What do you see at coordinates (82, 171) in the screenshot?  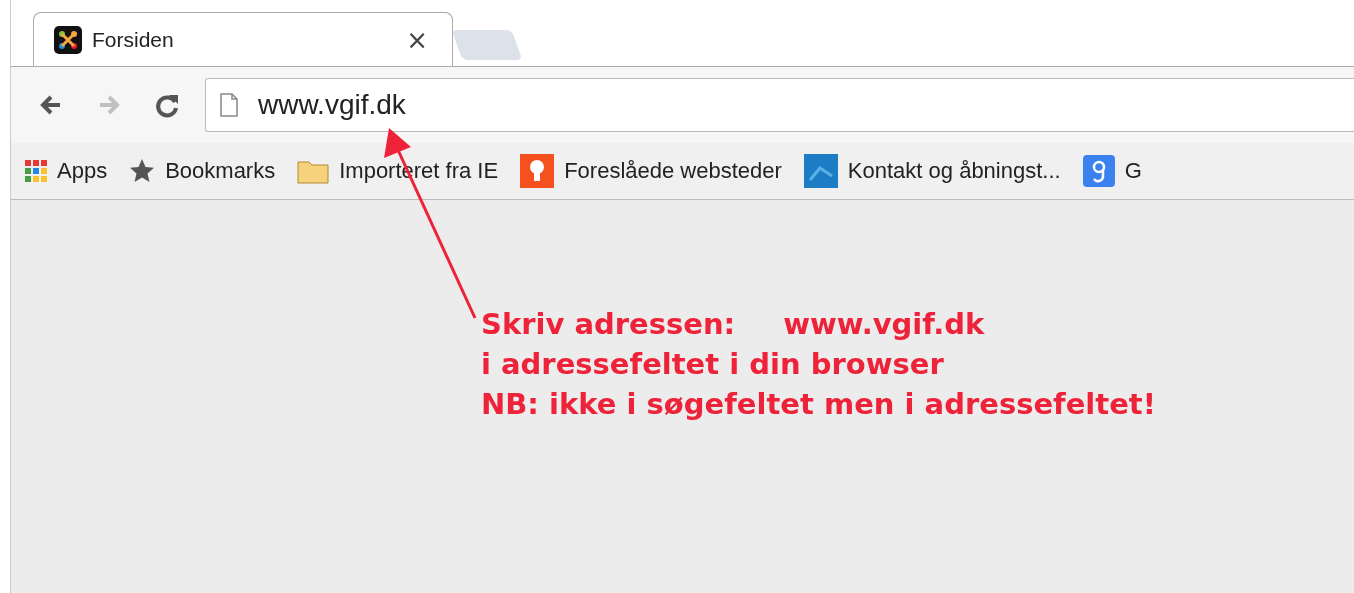 I see `bookmark-label: Apps` at bounding box center [82, 171].